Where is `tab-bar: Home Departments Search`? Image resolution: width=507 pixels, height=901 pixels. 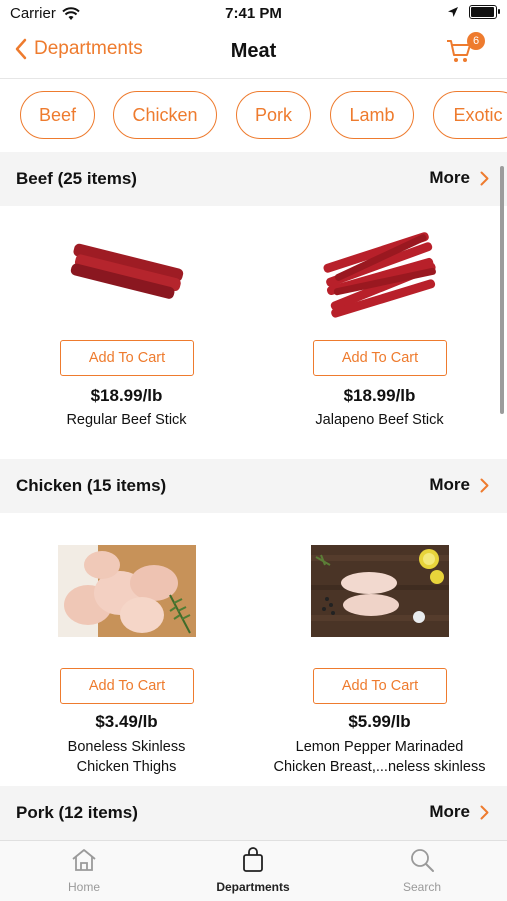 tab-bar: Home Departments Search is located at coordinates (253, 870).